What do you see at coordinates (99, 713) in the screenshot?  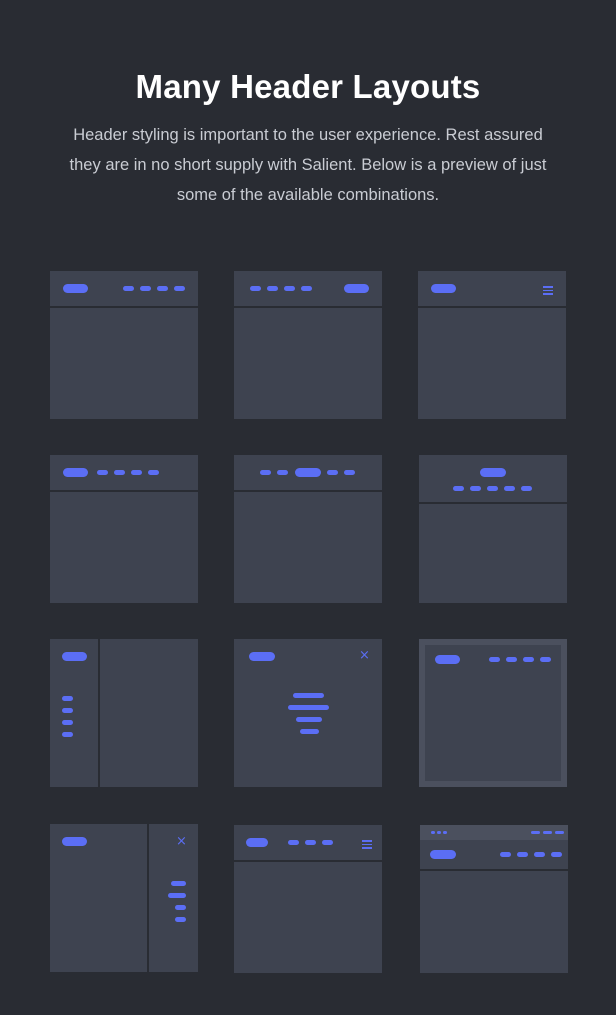 I see `sidebar-divider` at bounding box center [99, 713].